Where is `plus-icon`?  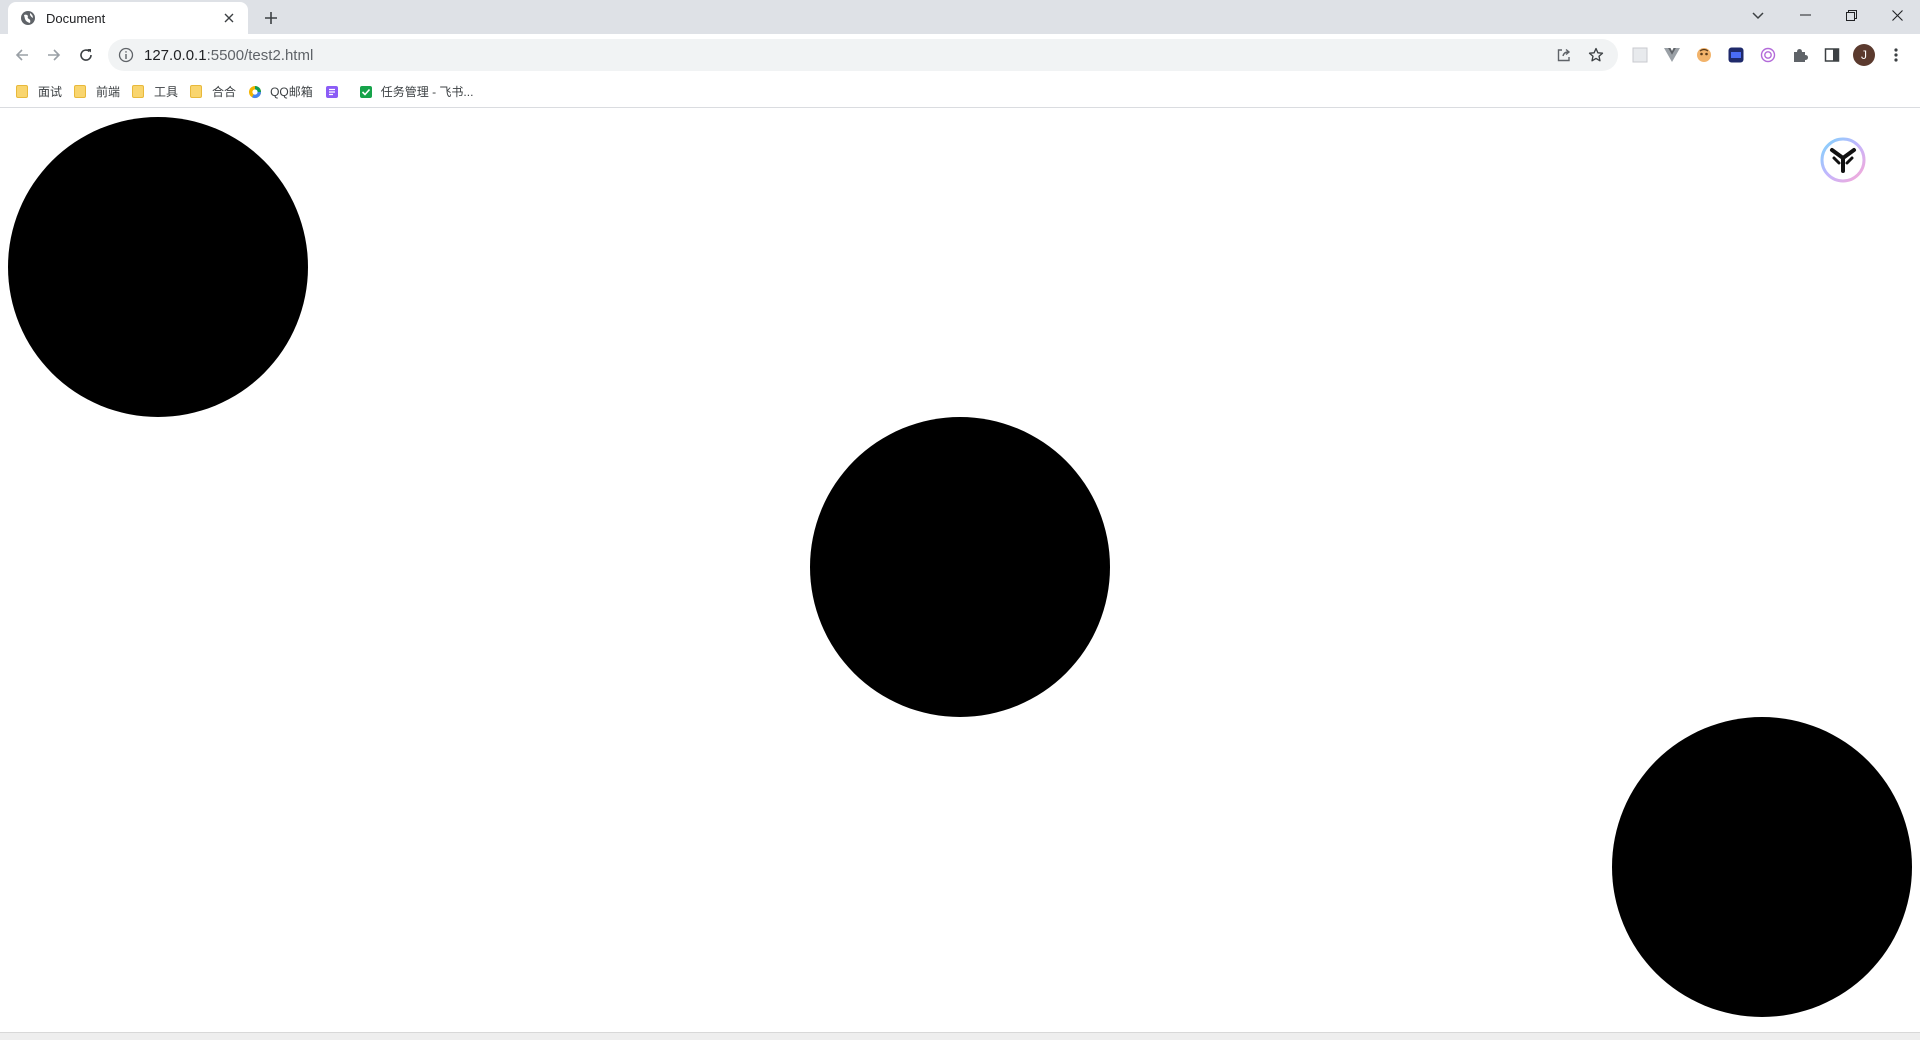 plus-icon is located at coordinates (271, 18).